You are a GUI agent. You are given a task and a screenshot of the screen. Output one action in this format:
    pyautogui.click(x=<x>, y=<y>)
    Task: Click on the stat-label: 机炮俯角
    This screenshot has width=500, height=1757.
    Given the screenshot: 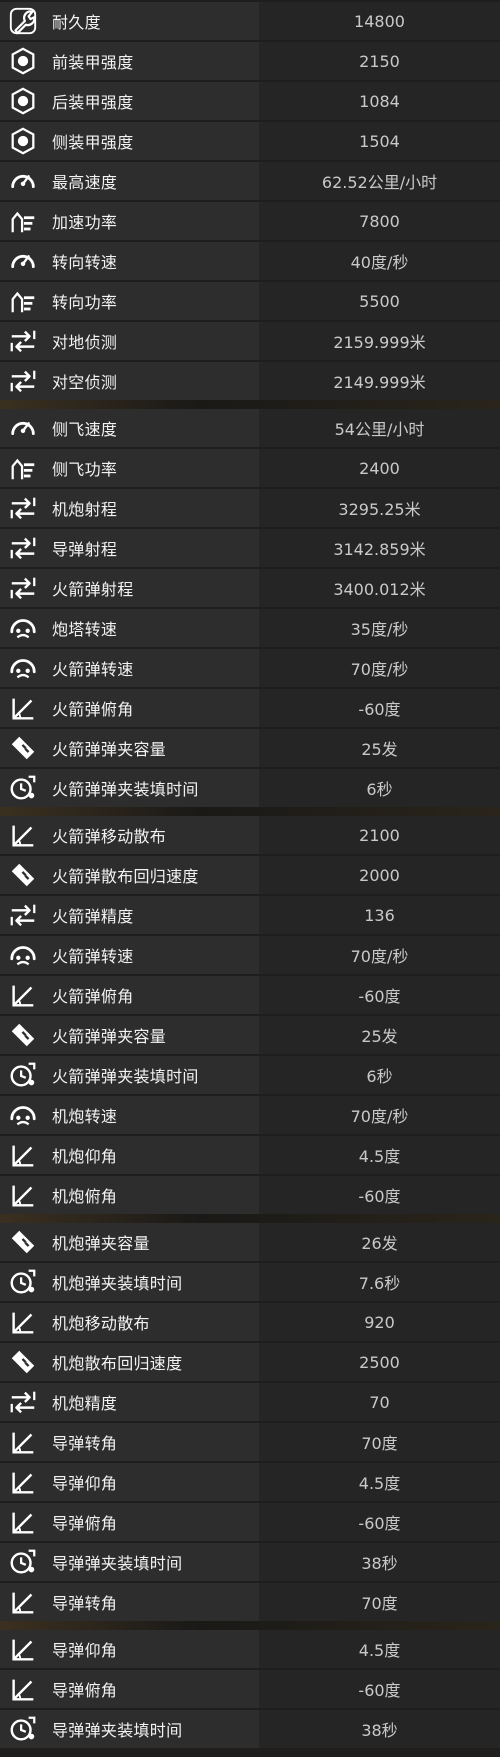 What is the action you would take?
    pyautogui.click(x=85, y=1196)
    